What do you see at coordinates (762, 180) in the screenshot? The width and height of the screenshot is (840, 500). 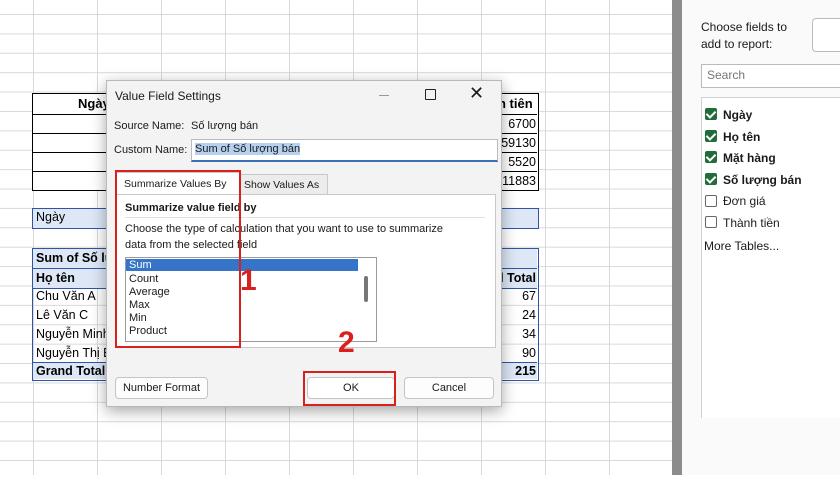 I see `field-label: Số lượng bán` at bounding box center [762, 180].